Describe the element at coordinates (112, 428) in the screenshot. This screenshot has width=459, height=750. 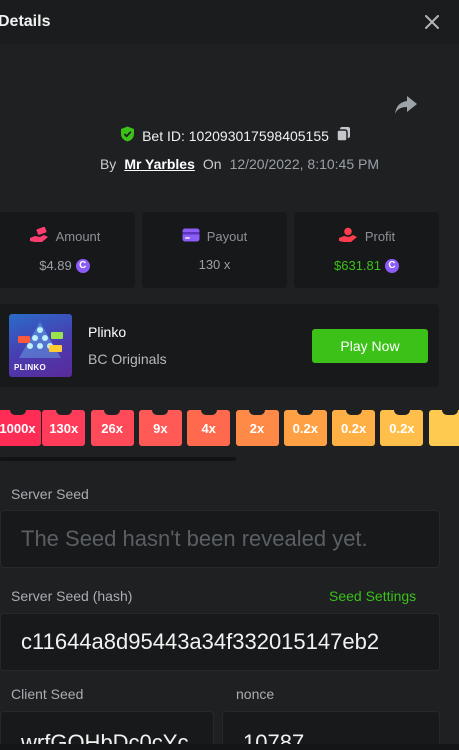
I see `multiplier-chip: 26x` at that location.